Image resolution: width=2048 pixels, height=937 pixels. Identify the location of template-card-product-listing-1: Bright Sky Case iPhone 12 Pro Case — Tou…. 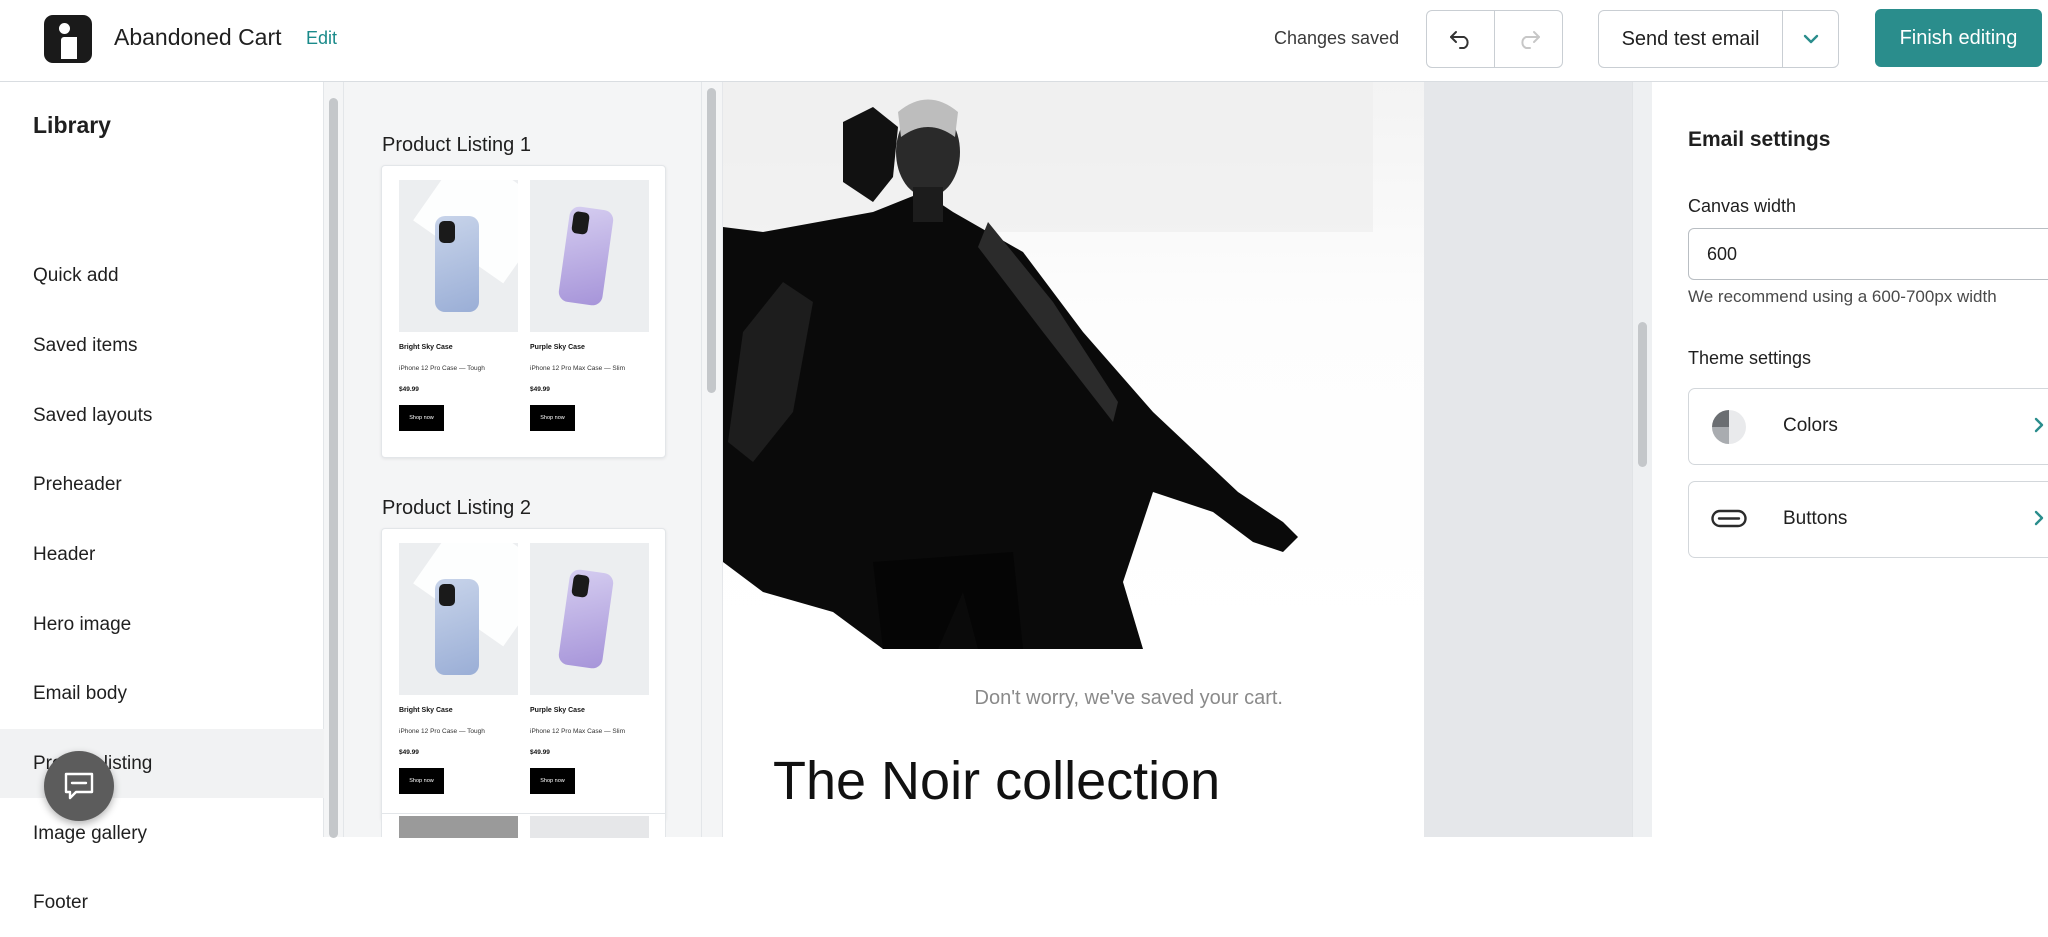
(523, 311).